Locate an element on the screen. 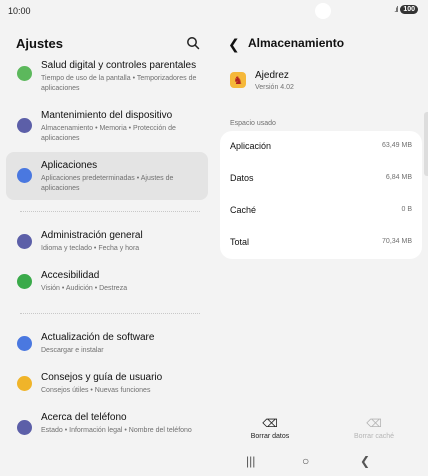 The image size is (428, 476). storage-row-app: Aplicación 63,49 MB is located at coordinates (321, 147).